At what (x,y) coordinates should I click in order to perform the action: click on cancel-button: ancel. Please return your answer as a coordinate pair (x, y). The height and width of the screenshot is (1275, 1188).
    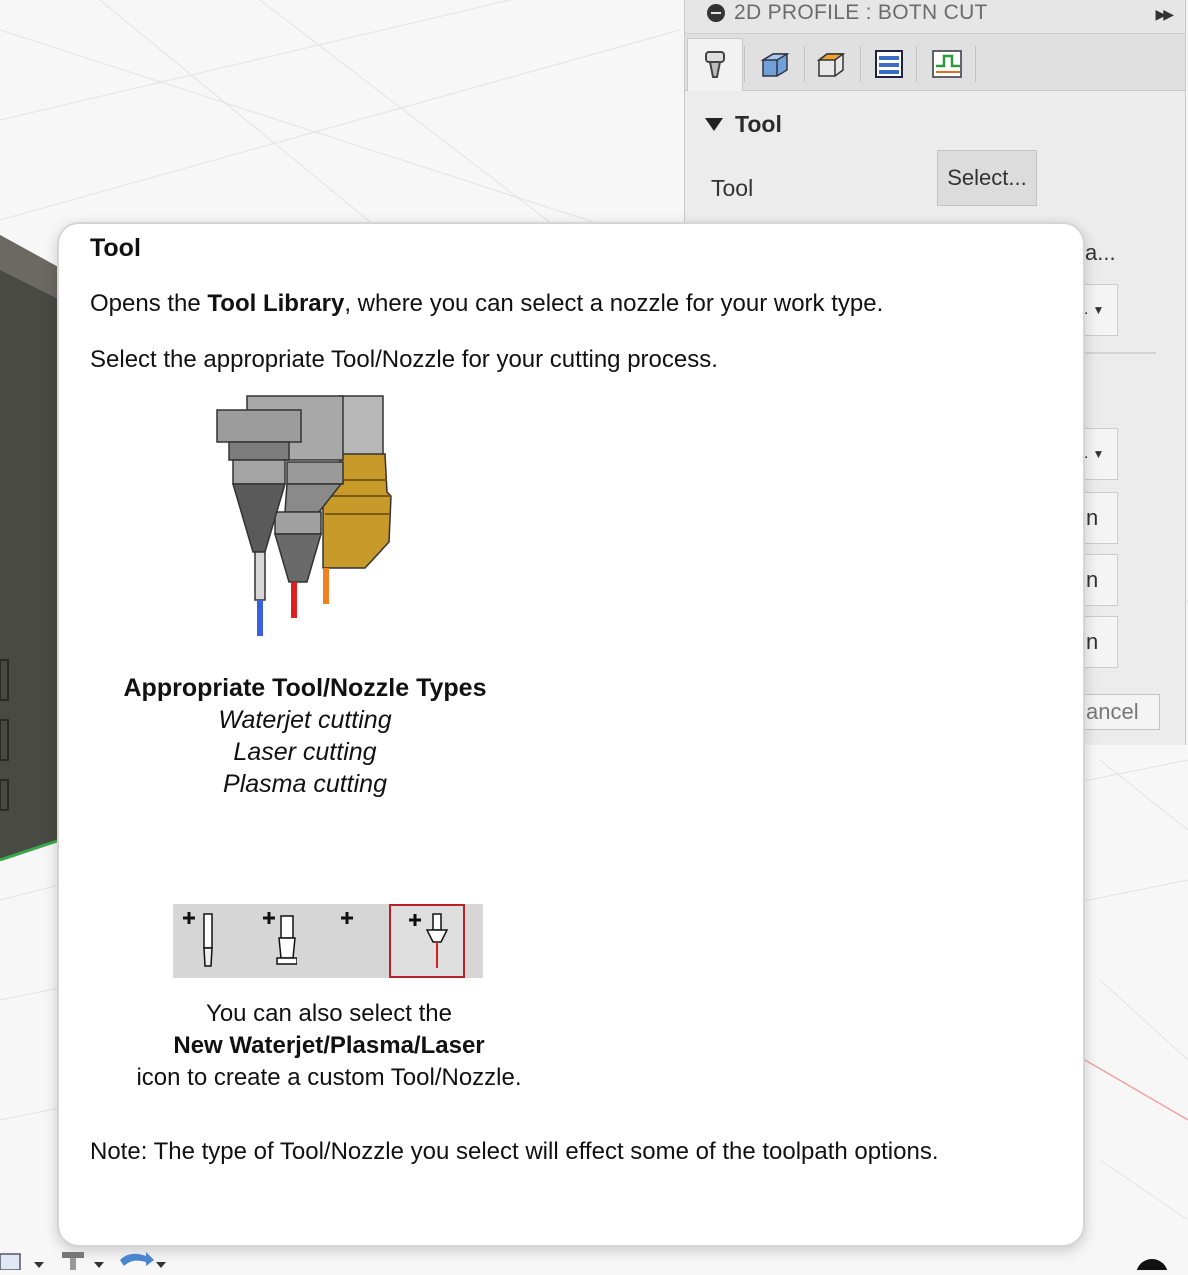
    Looking at the image, I should click on (1122, 712).